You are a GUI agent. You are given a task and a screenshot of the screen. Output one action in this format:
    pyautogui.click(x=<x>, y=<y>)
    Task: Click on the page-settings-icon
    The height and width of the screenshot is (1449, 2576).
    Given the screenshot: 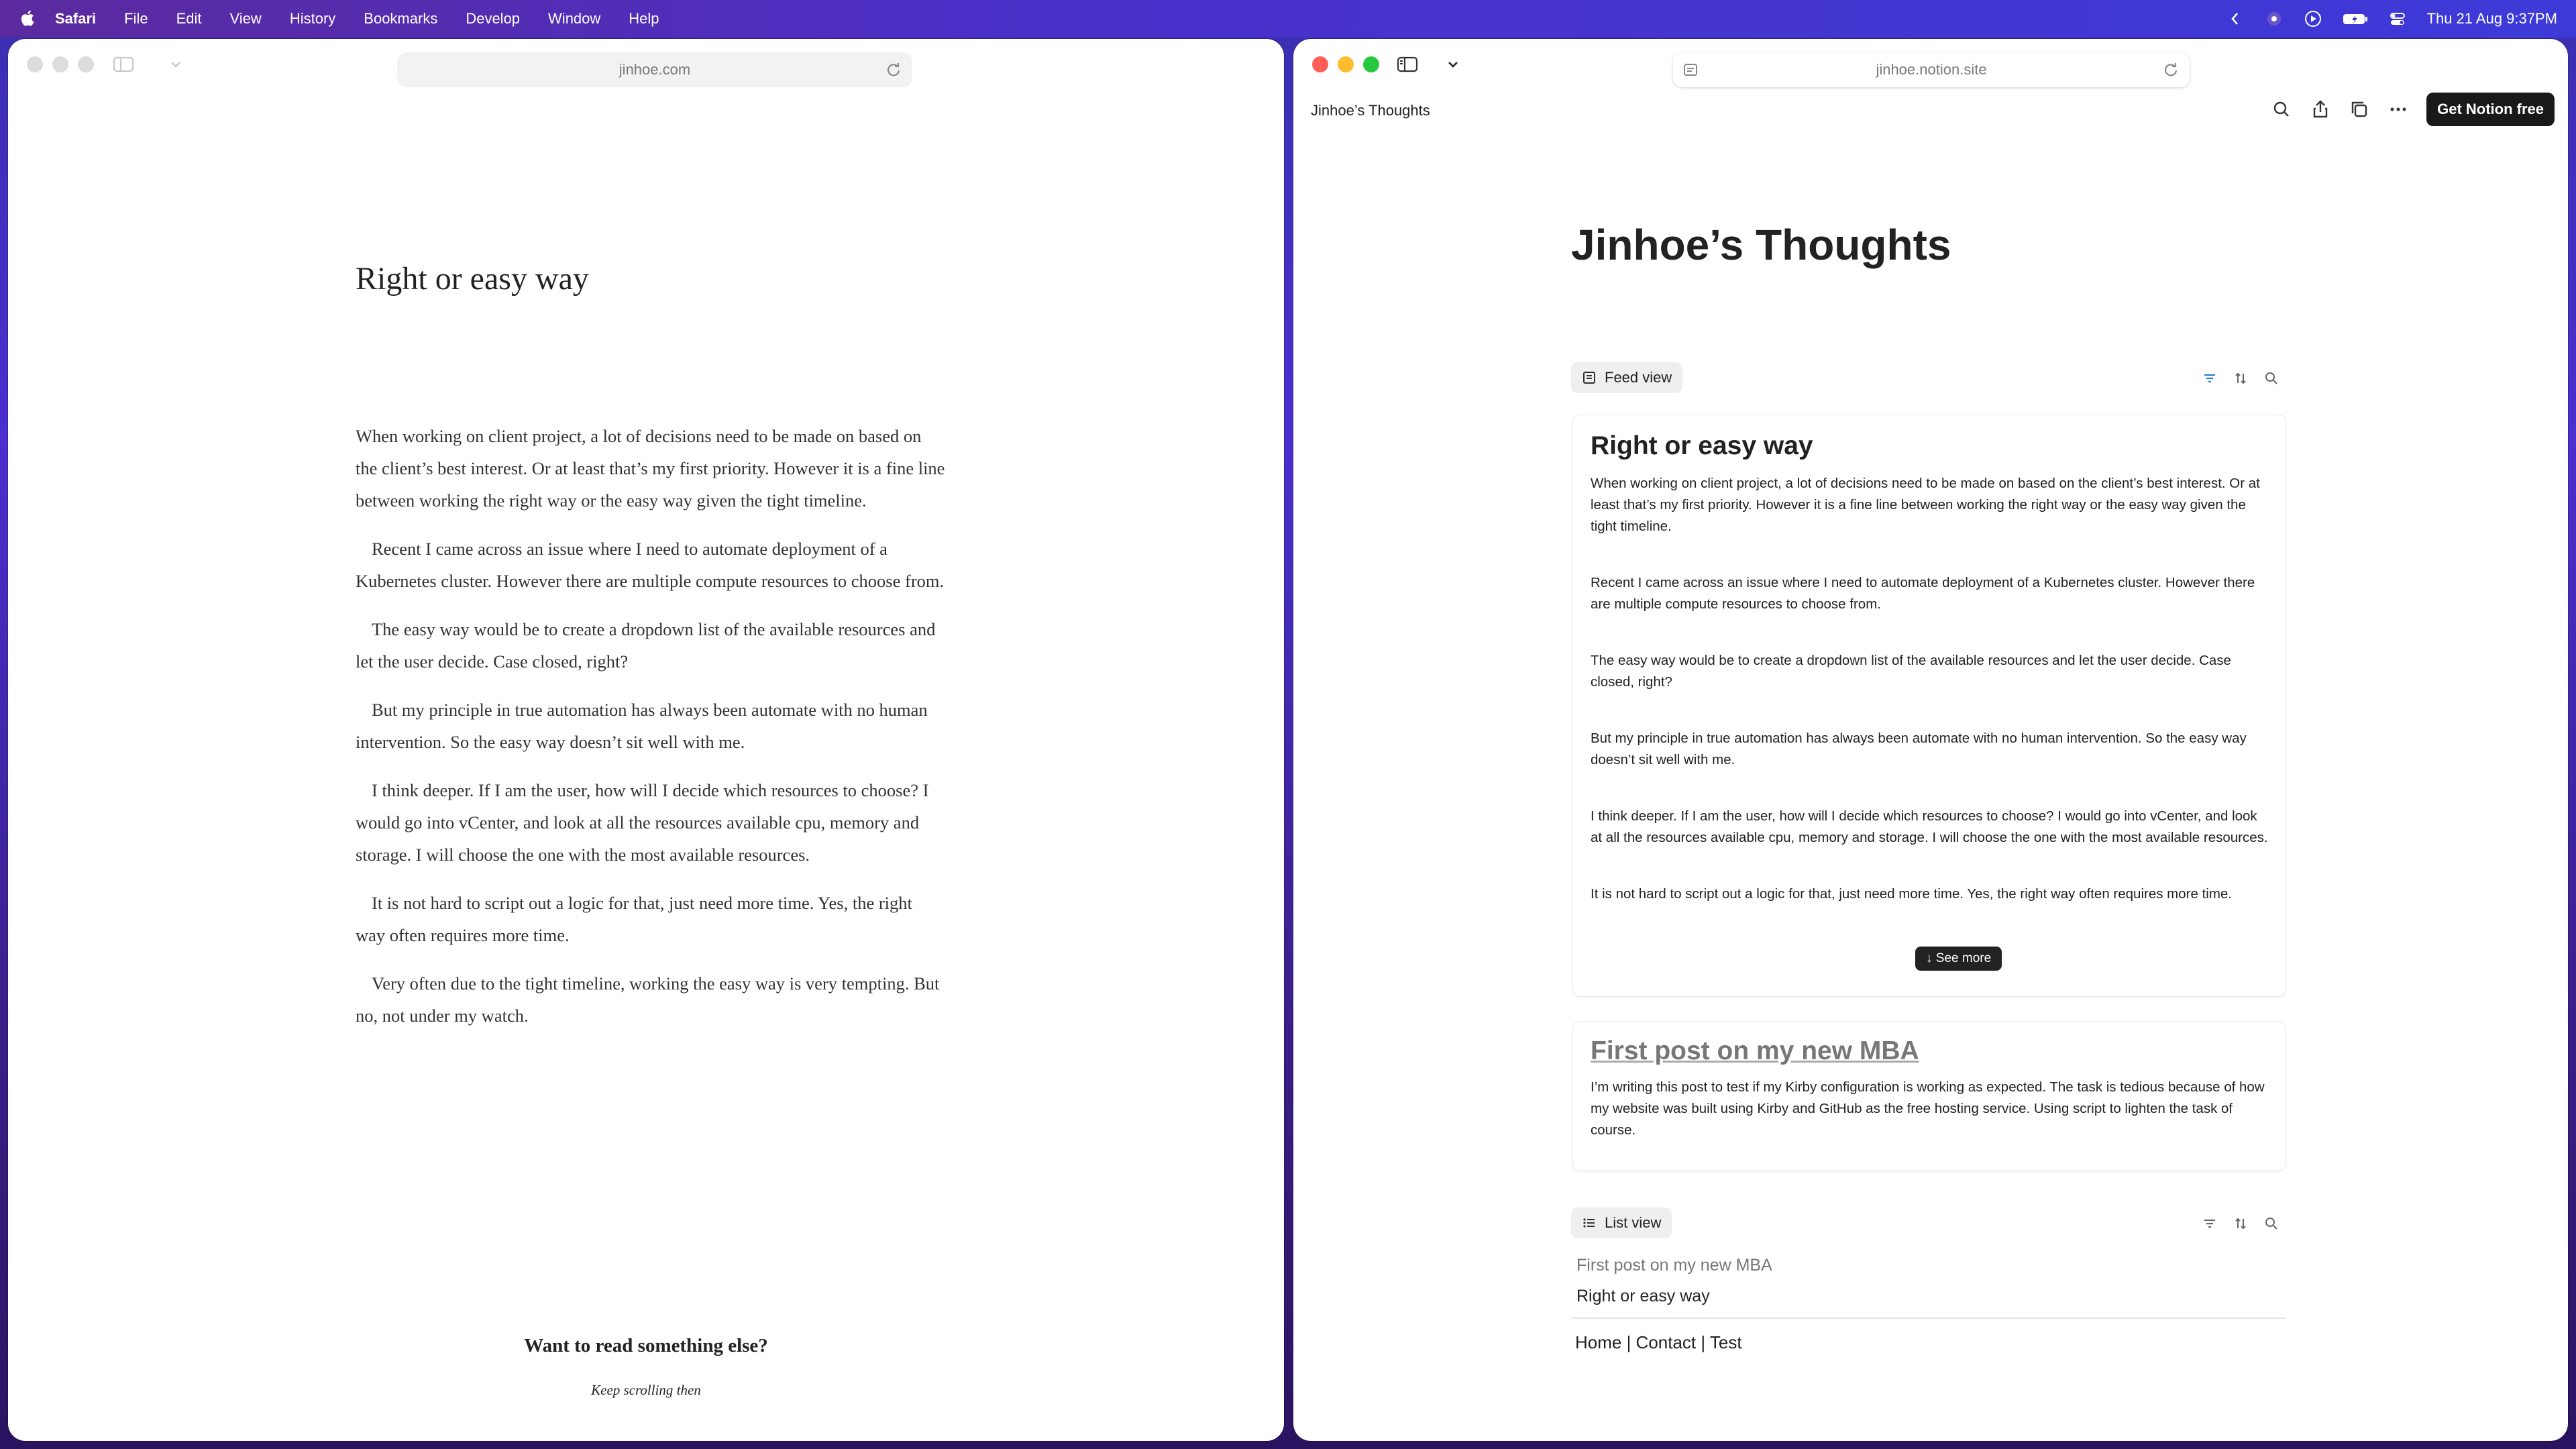 What is the action you would take?
    pyautogui.click(x=1690, y=70)
    